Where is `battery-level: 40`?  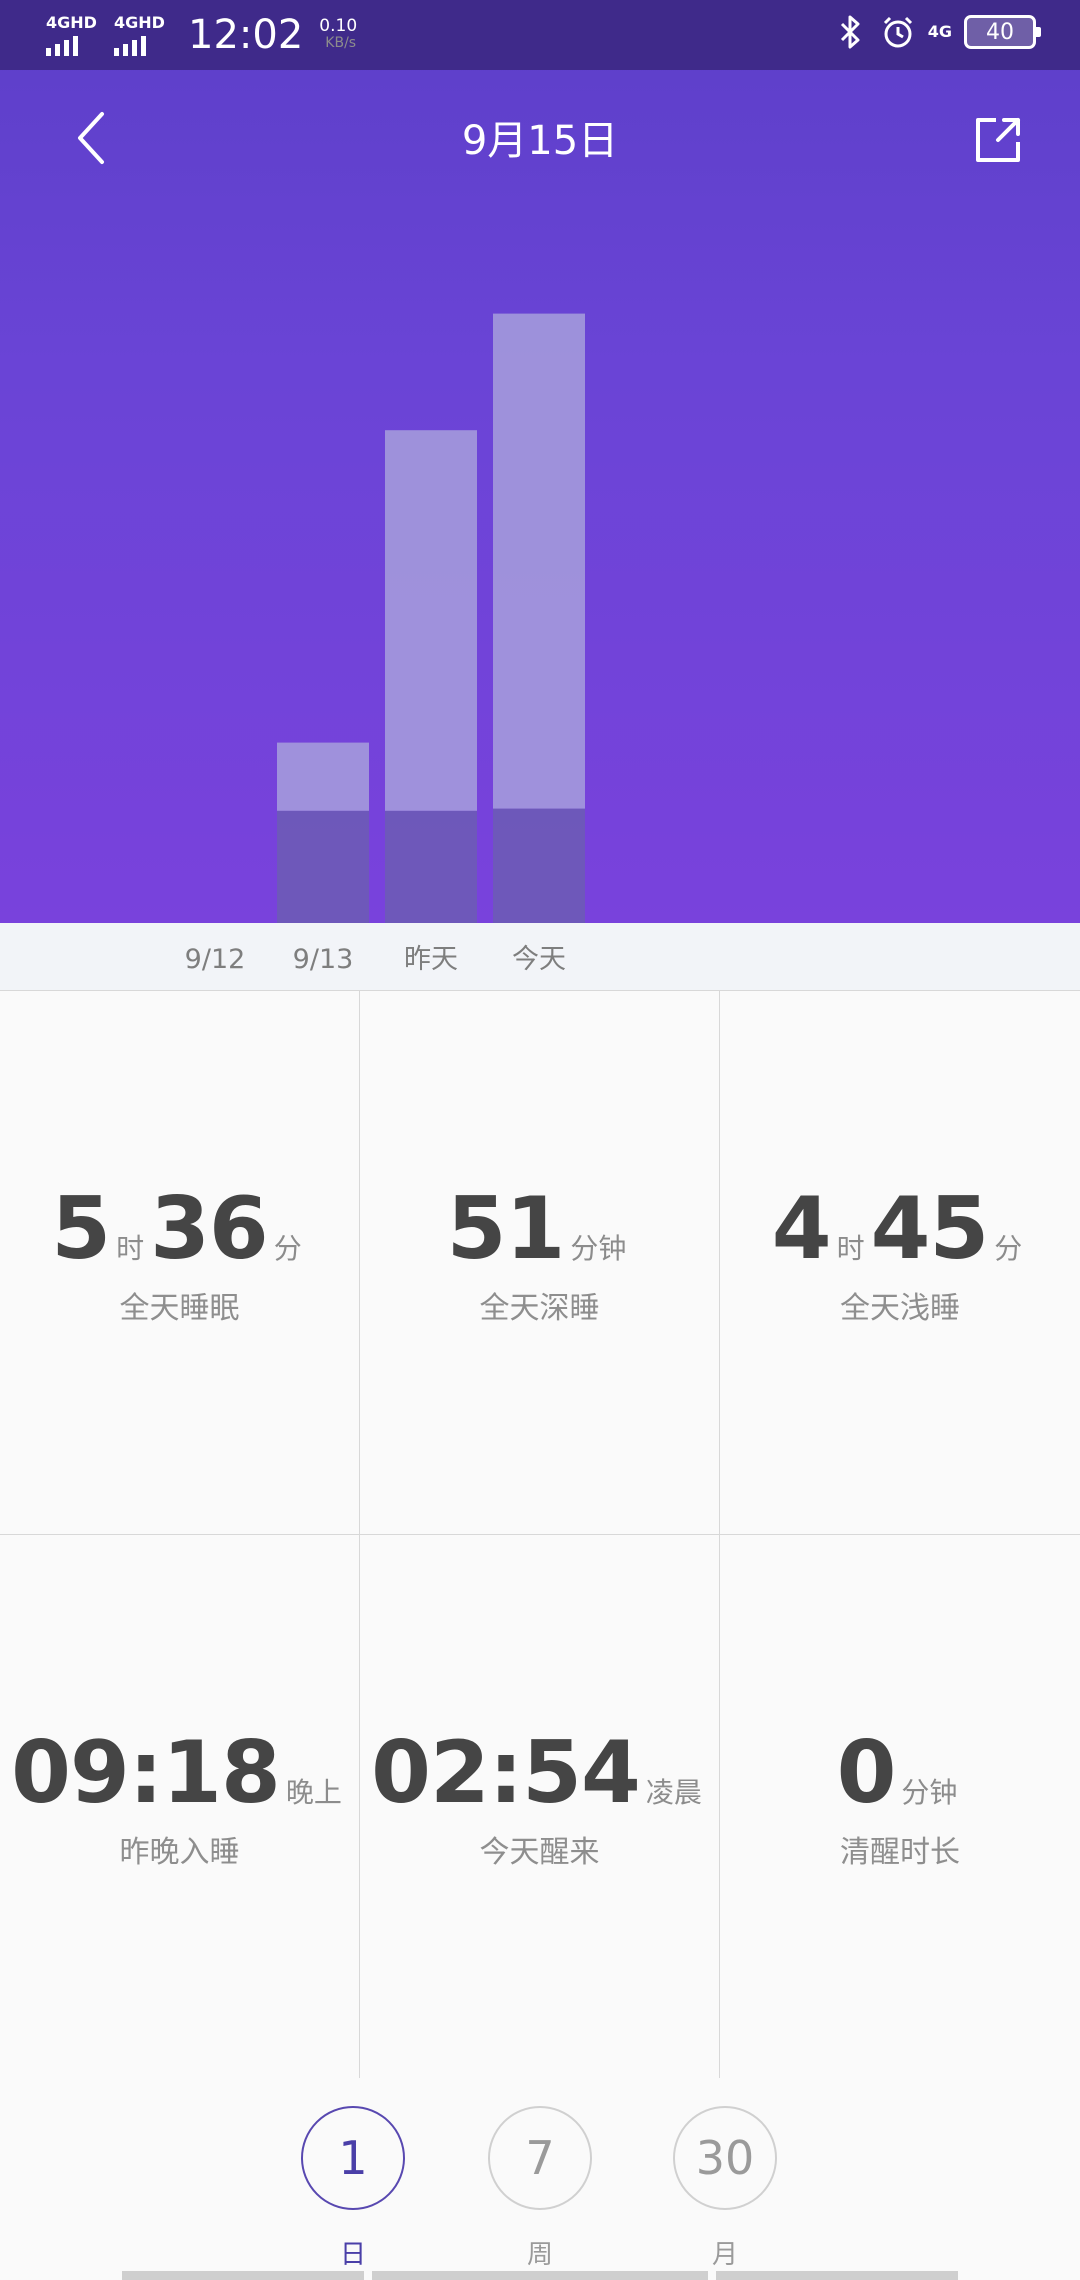 battery-level: 40 is located at coordinates (1000, 32).